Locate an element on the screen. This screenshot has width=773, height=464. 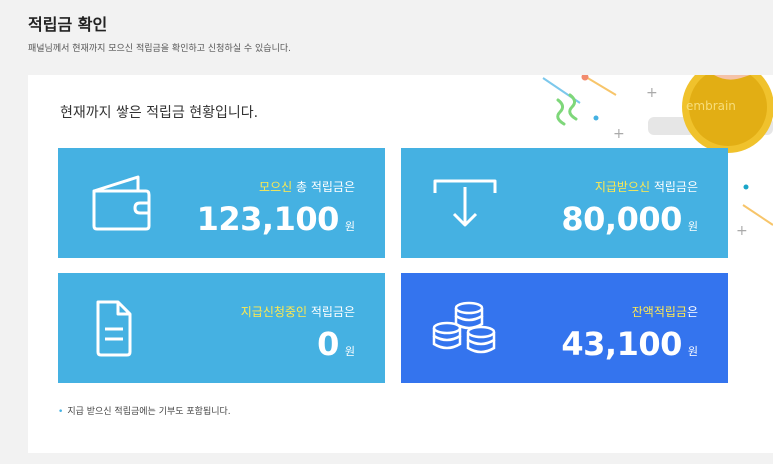
pending-points-amount: 0원 is located at coordinates (336, 344).